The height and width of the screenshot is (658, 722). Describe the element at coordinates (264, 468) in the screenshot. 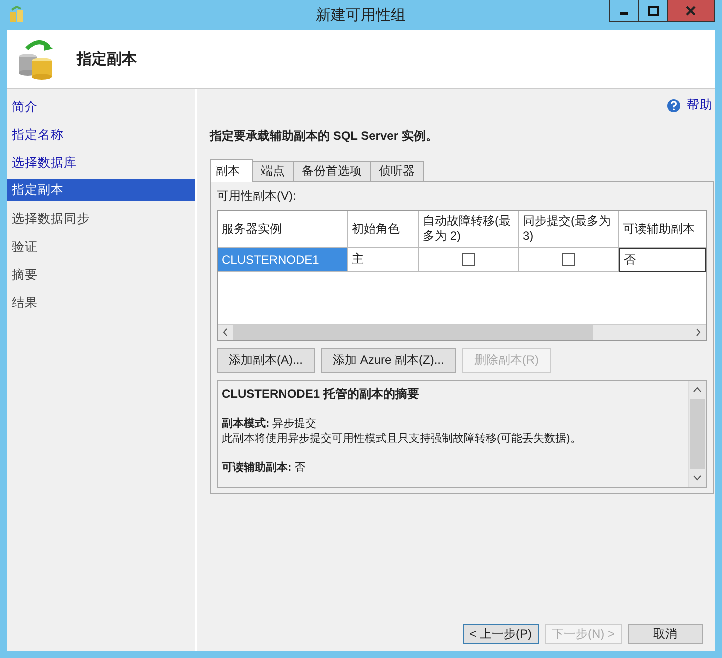

I see `summary-line: 可读辅助副本: 否` at that location.